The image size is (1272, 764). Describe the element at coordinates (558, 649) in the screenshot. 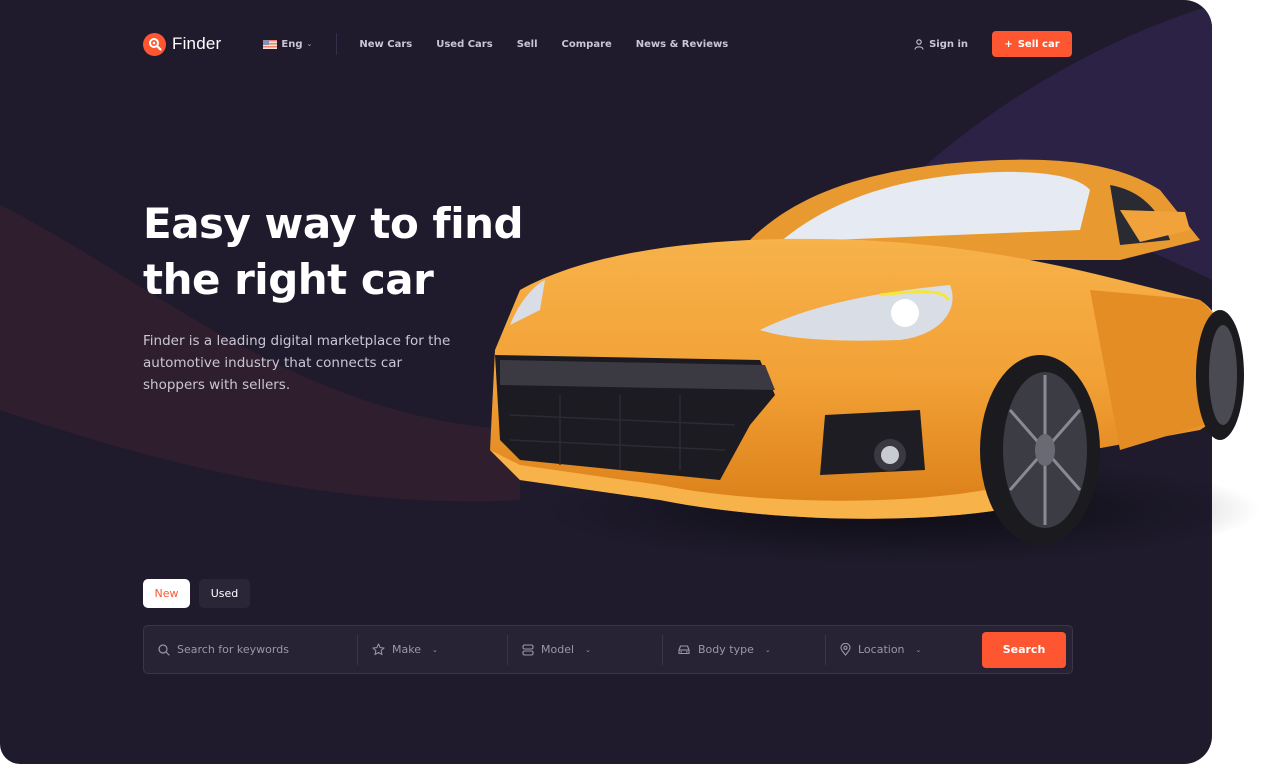

I see `model-label: Model` at that location.